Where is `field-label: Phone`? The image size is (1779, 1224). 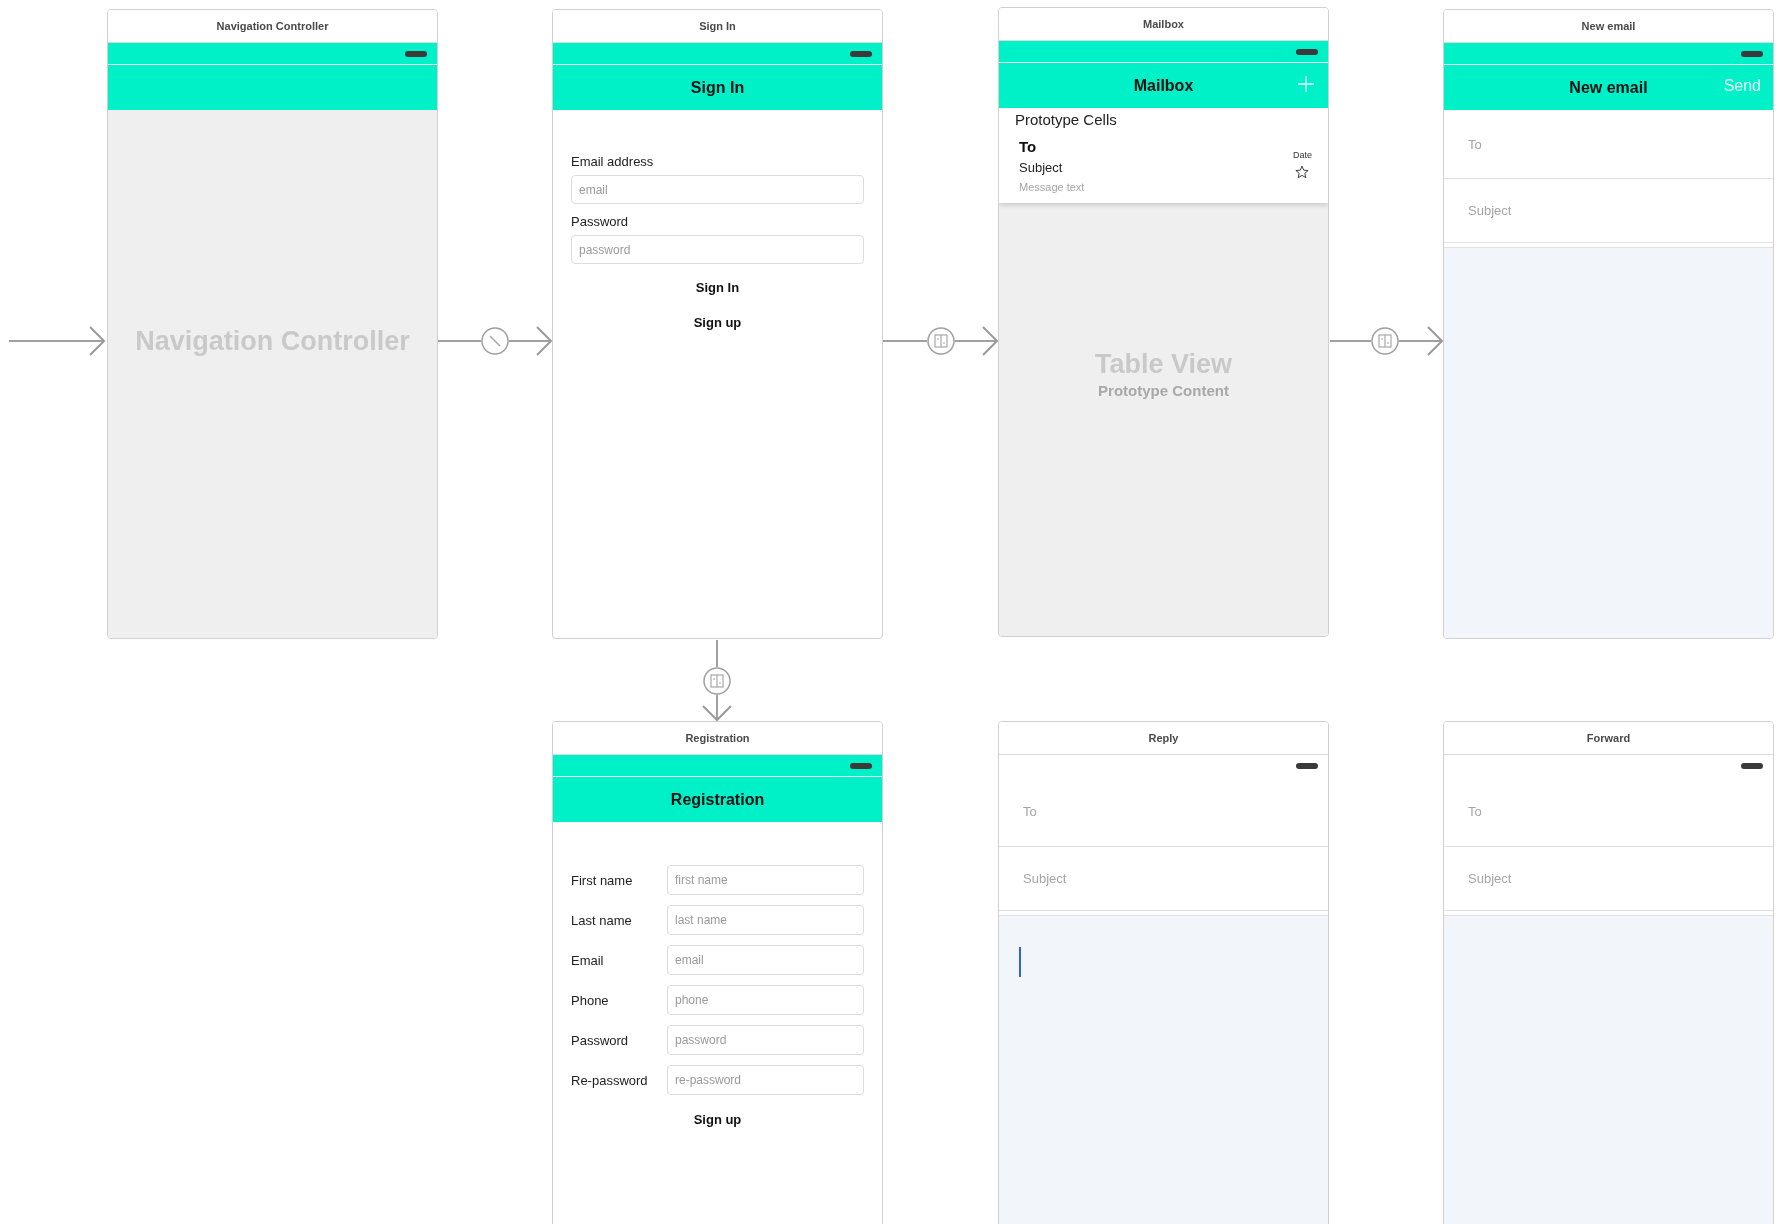 field-label: Phone is located at coordinates (590, 1000).